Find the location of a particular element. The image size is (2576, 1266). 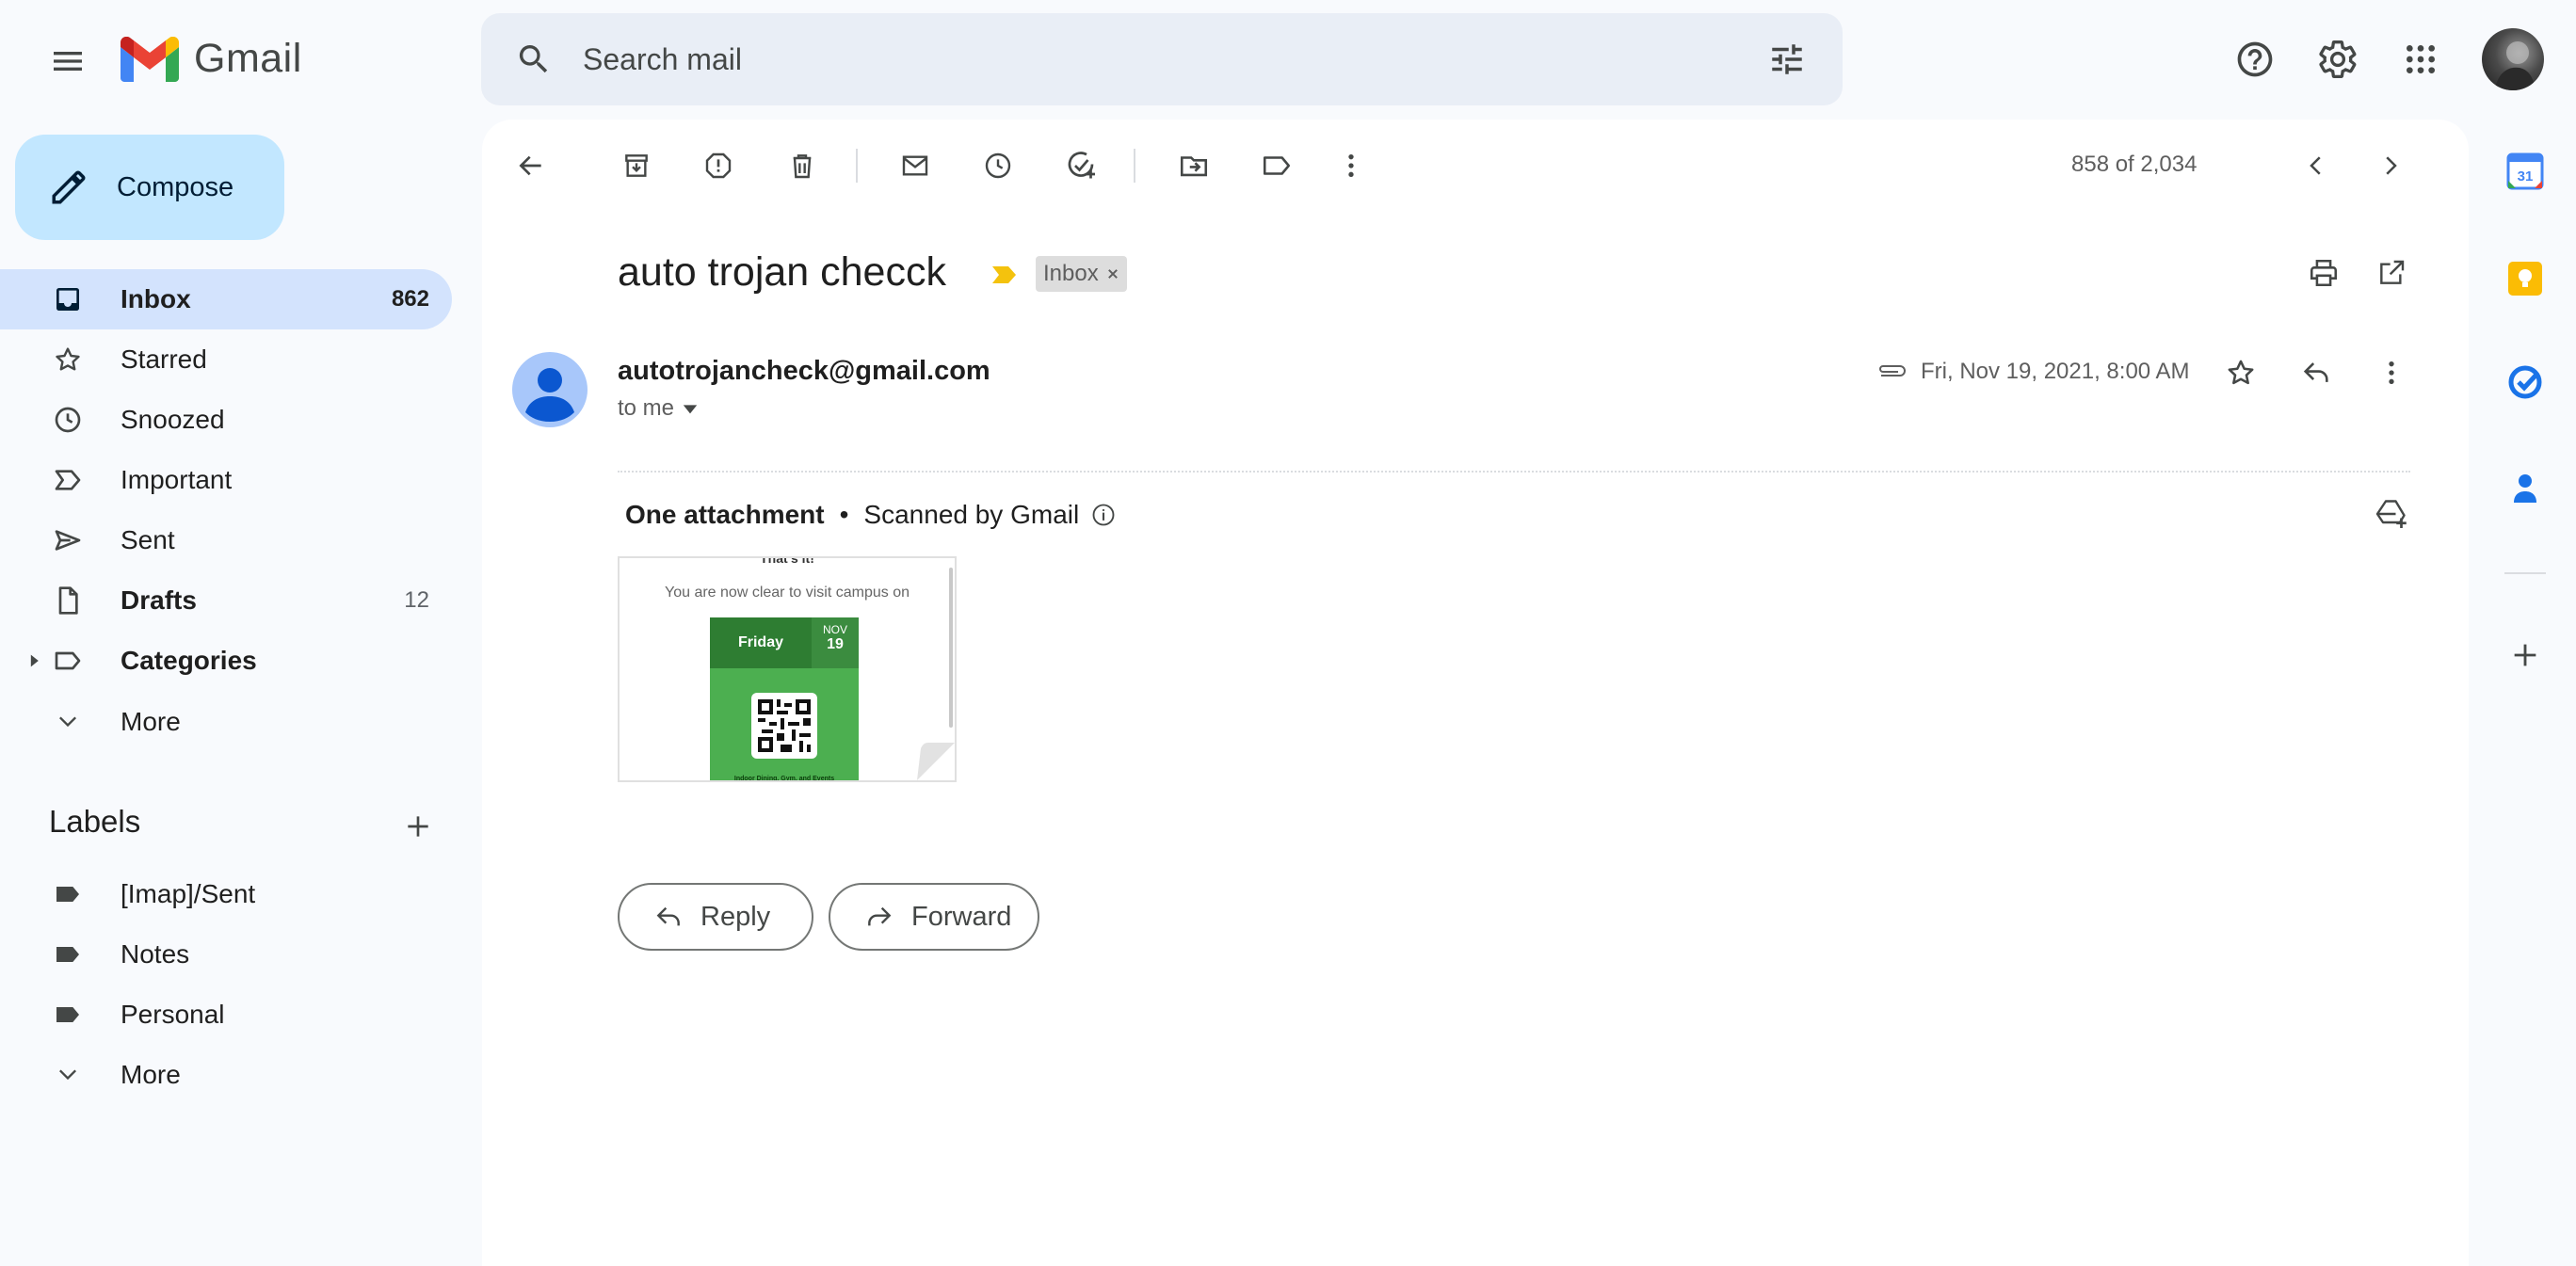

gmail-logo: Gmail is located at coordinates (211, 59).